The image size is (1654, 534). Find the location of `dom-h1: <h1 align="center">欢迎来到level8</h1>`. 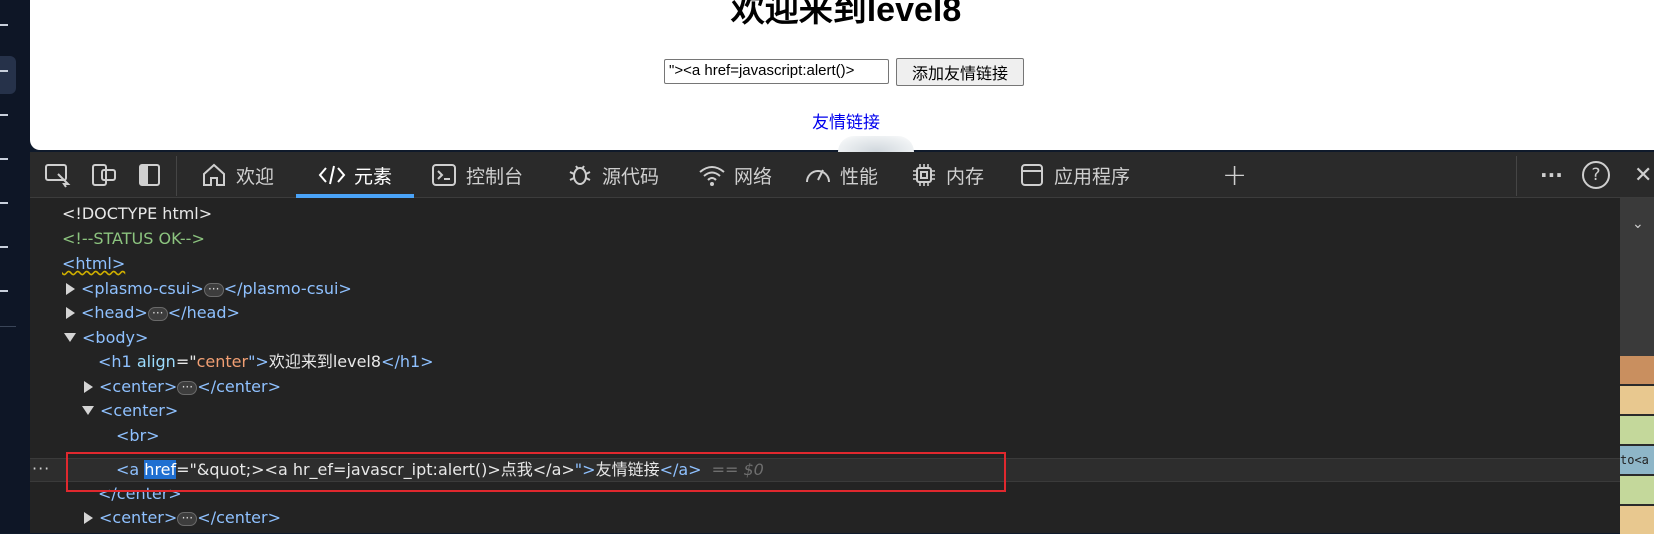

dom-h1: <h1 align="center">欢迎来到level8</h1> is located at coordinates (266, 362).